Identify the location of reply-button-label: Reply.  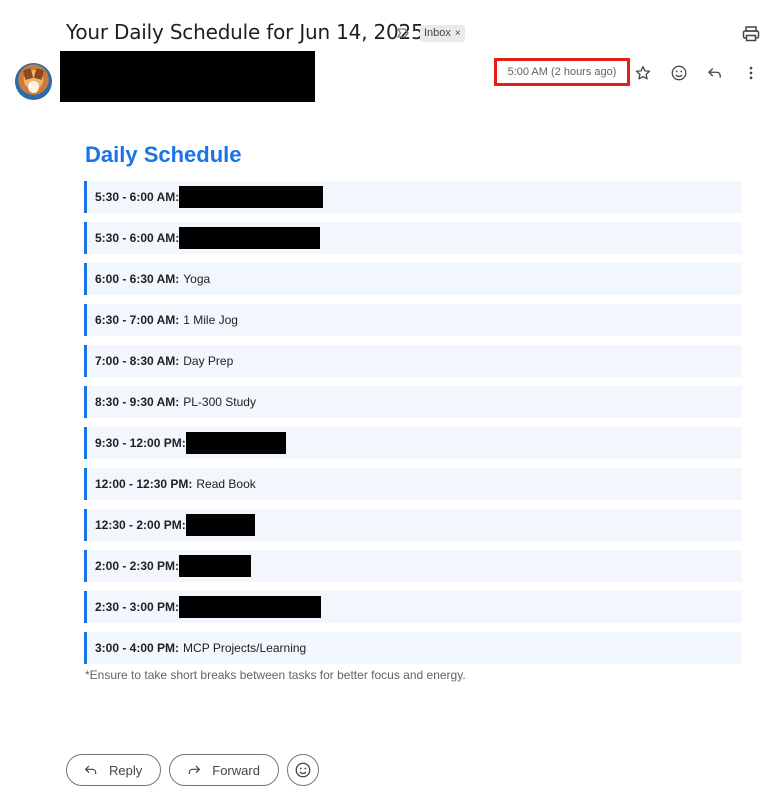
(126, 770).